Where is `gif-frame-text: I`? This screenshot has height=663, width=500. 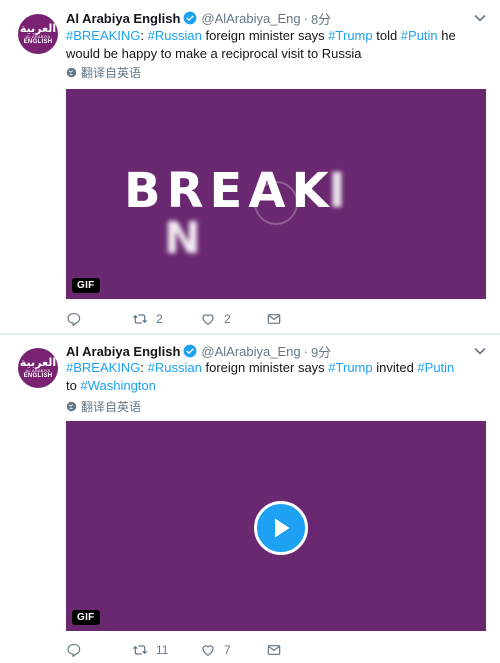
gif-frame-text: I is located at coordinates (337, 191).